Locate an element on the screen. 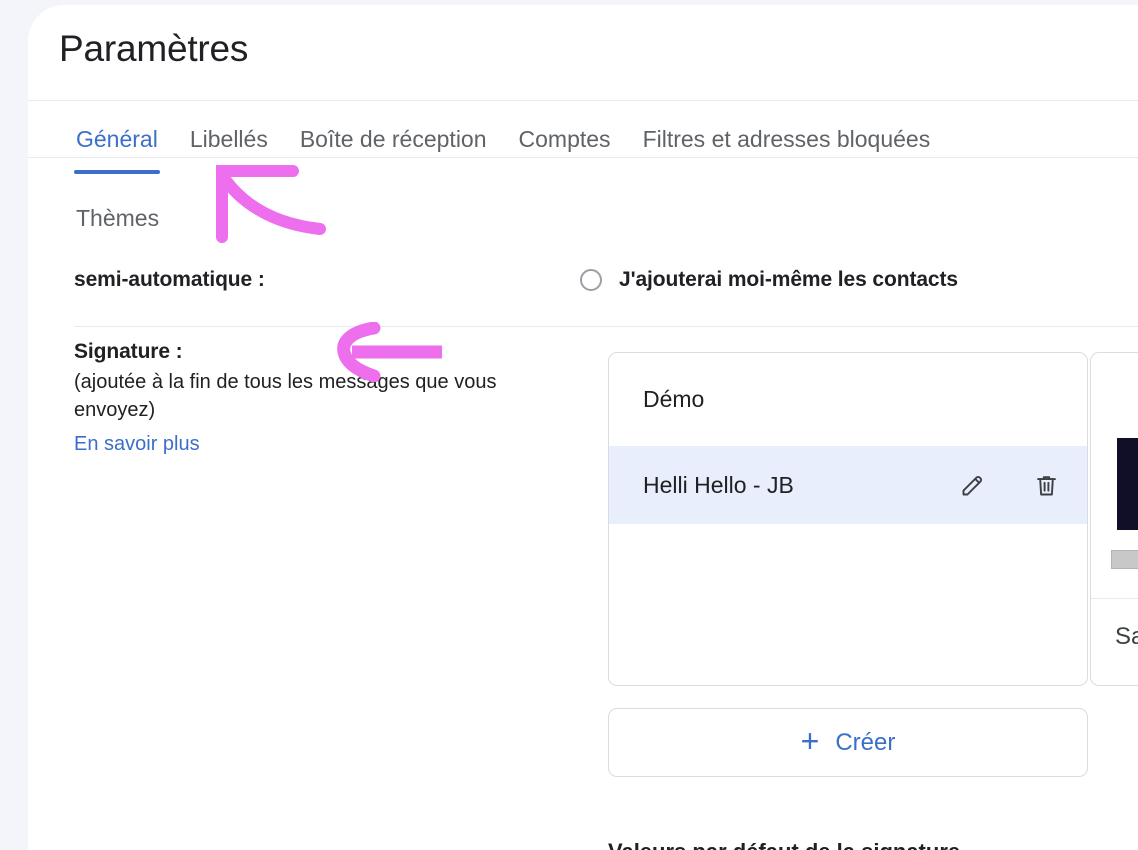  radio-option-add-contacts-manually: J'ajouterai moi-même les contacts is located at coordinates (859, 280).